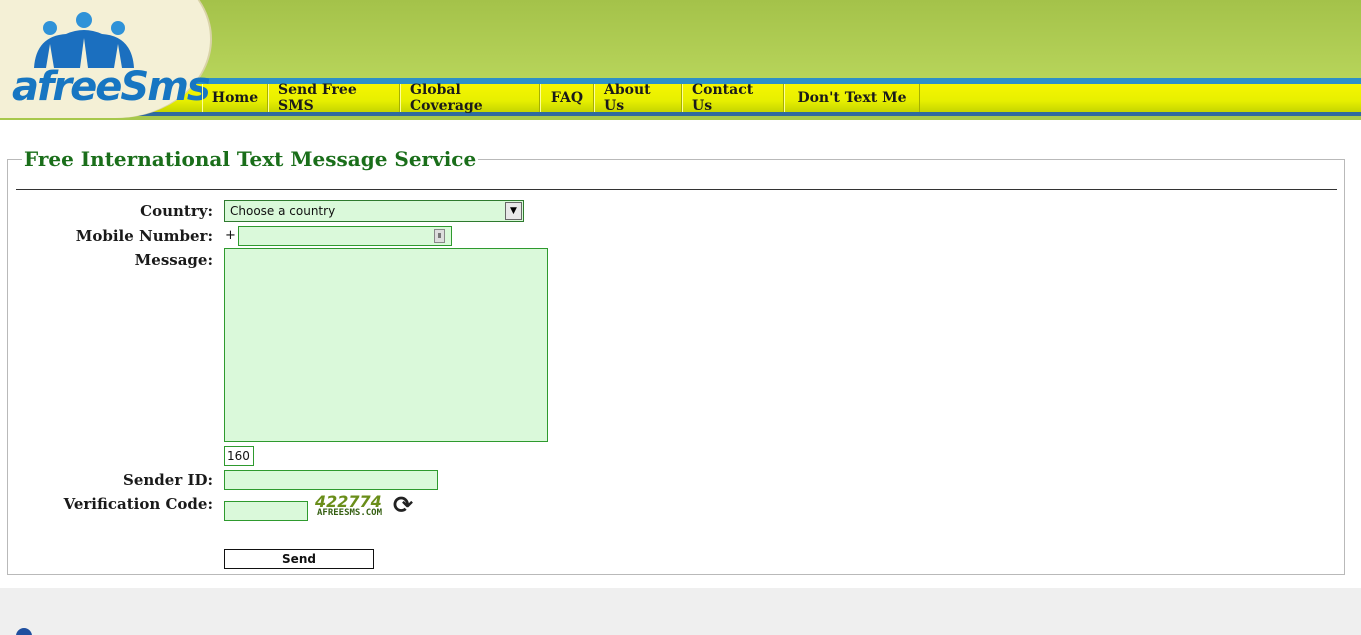 The height and width of the screenshot is (635, 1361). What do you see at coordinates (173, 260) in the screenshot?
I see `message-label: Message:` at bounding box center [173, 260].